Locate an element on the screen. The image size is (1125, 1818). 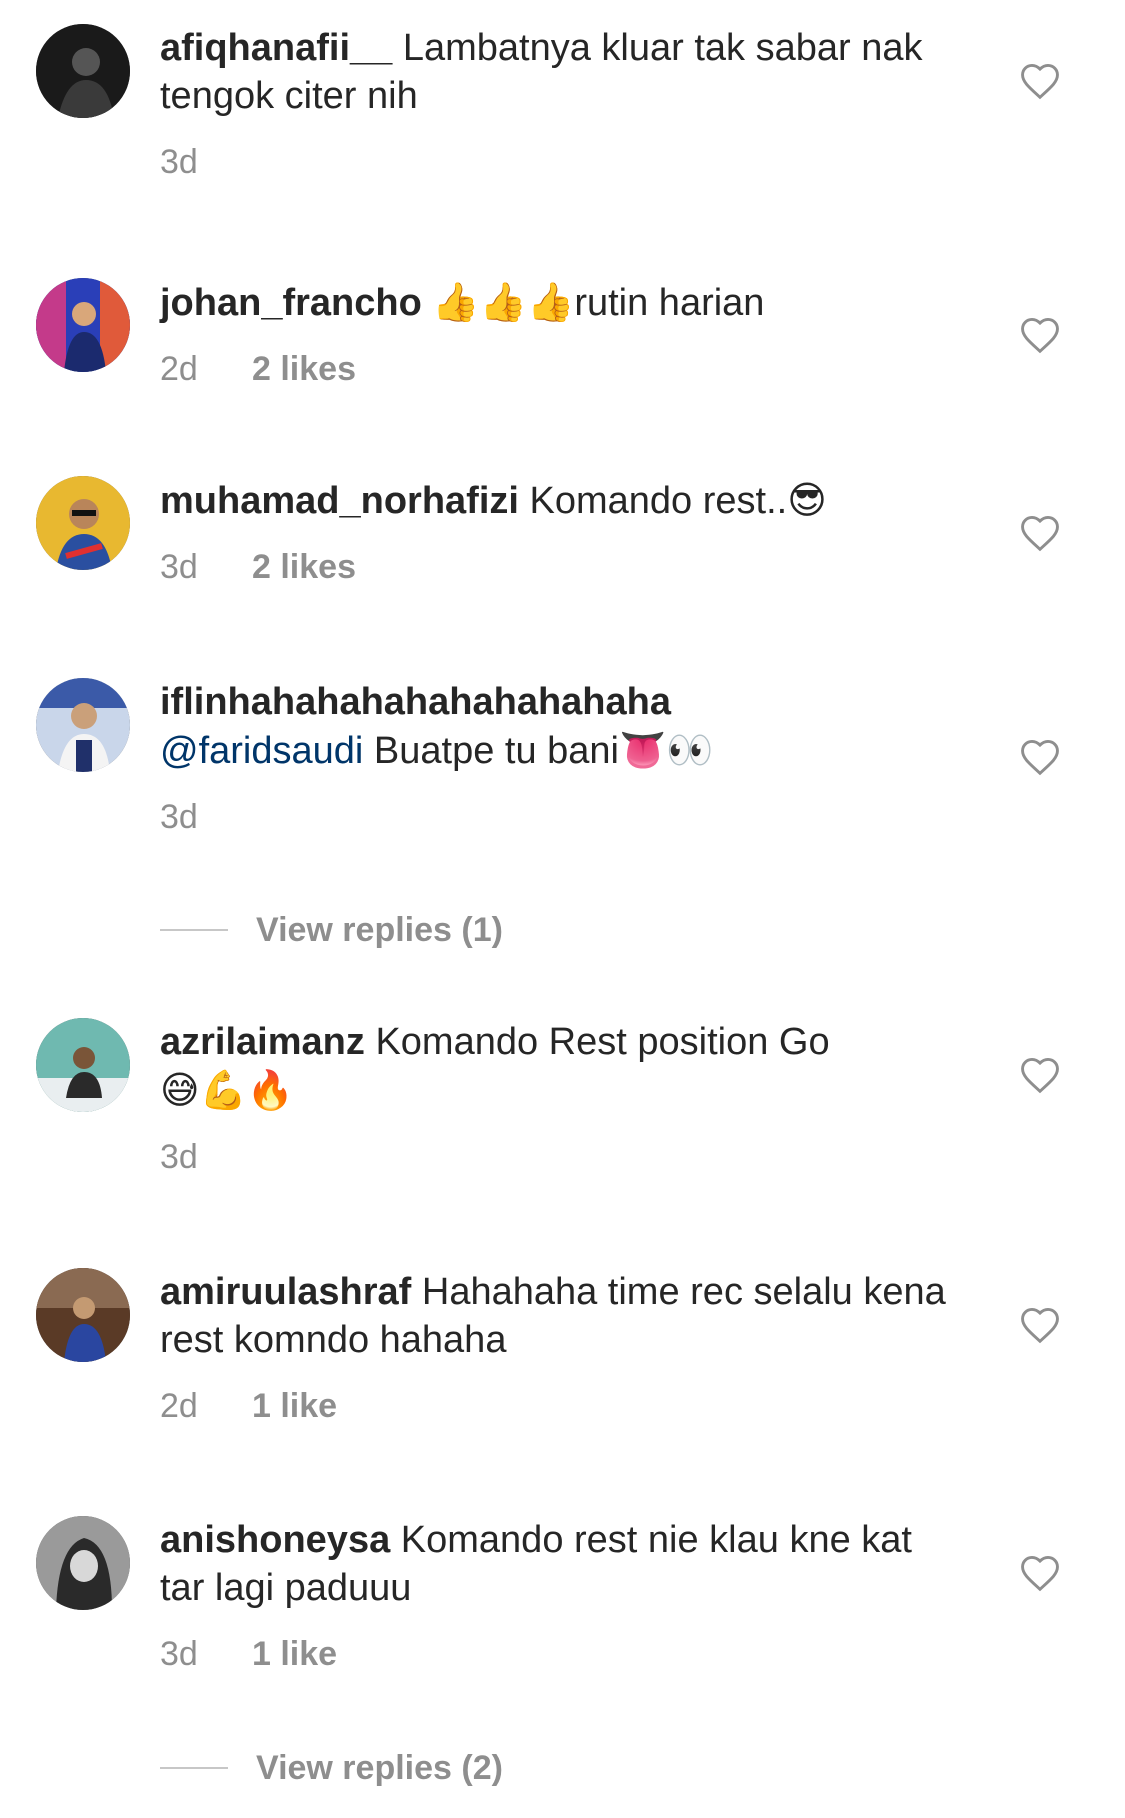
comment-username: iflinhahahahahahahahahaha is located at coordinates (415, 702).